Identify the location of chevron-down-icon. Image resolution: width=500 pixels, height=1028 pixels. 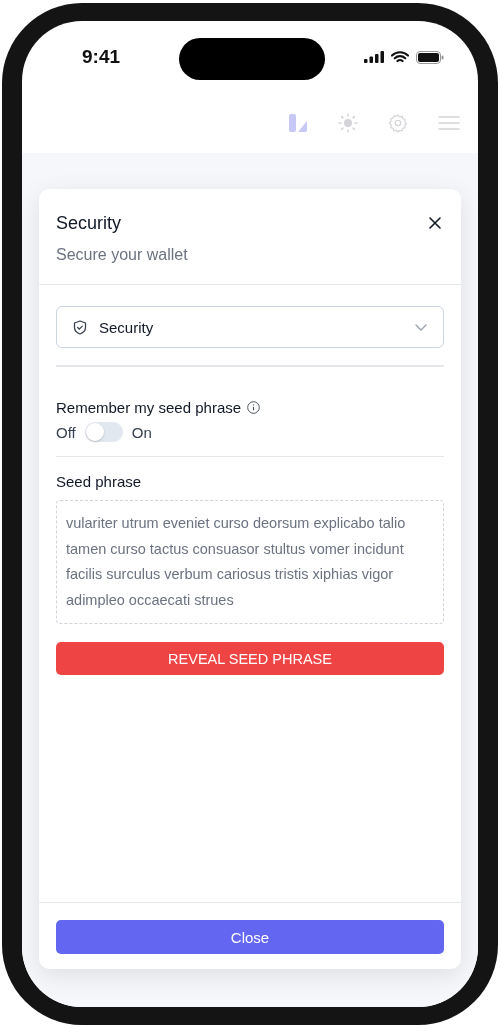
(421, 327).